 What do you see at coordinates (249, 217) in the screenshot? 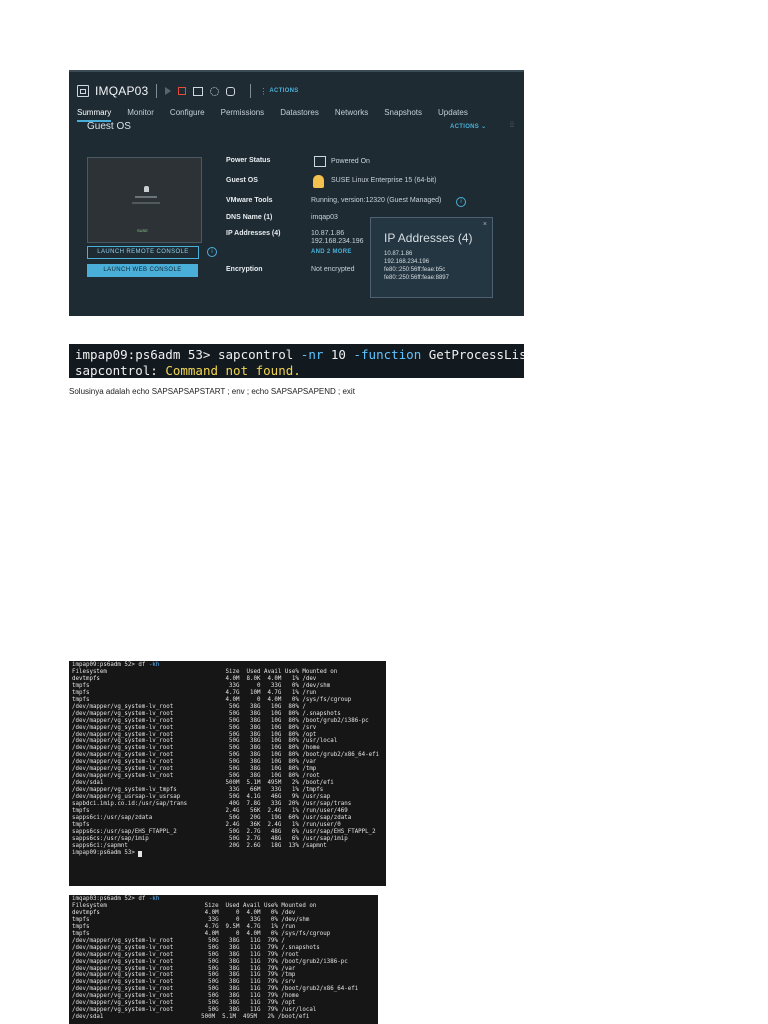
I see `dns-name-label: DNS Name (1)` at bounding box center [249, 217].